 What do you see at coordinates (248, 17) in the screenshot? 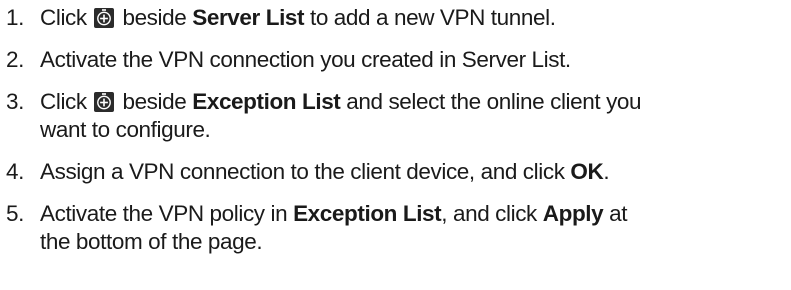
I see `server-list-label: Server List` at bounding box center [248, 17].